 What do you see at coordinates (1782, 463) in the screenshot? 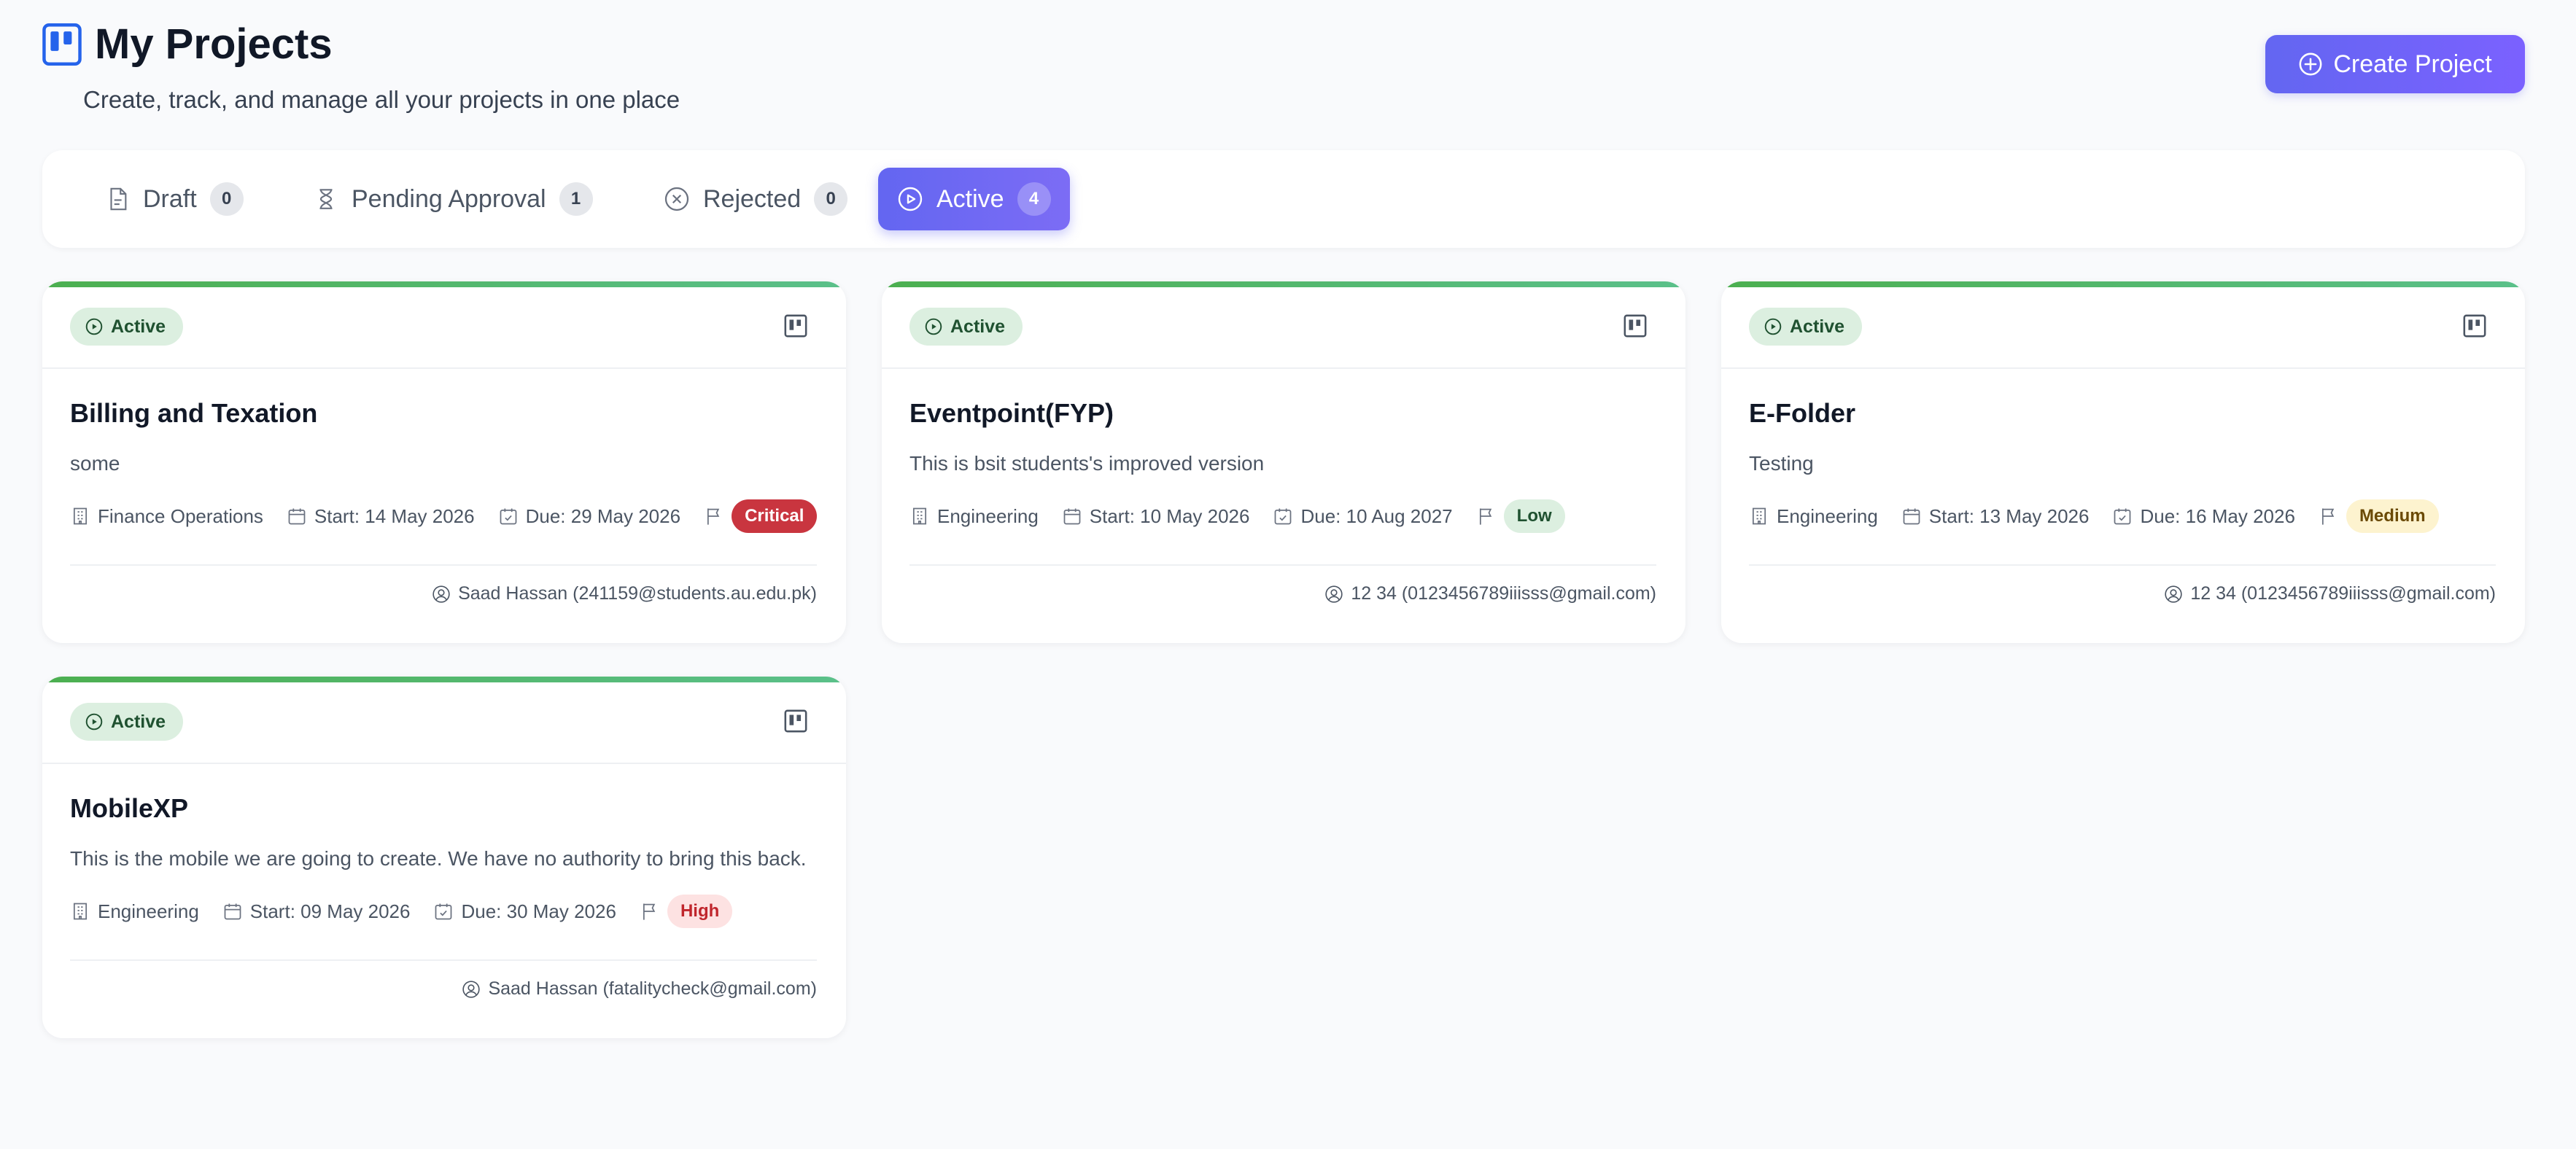
I see `project-description: Testing` at bounding box center [1782, 463].